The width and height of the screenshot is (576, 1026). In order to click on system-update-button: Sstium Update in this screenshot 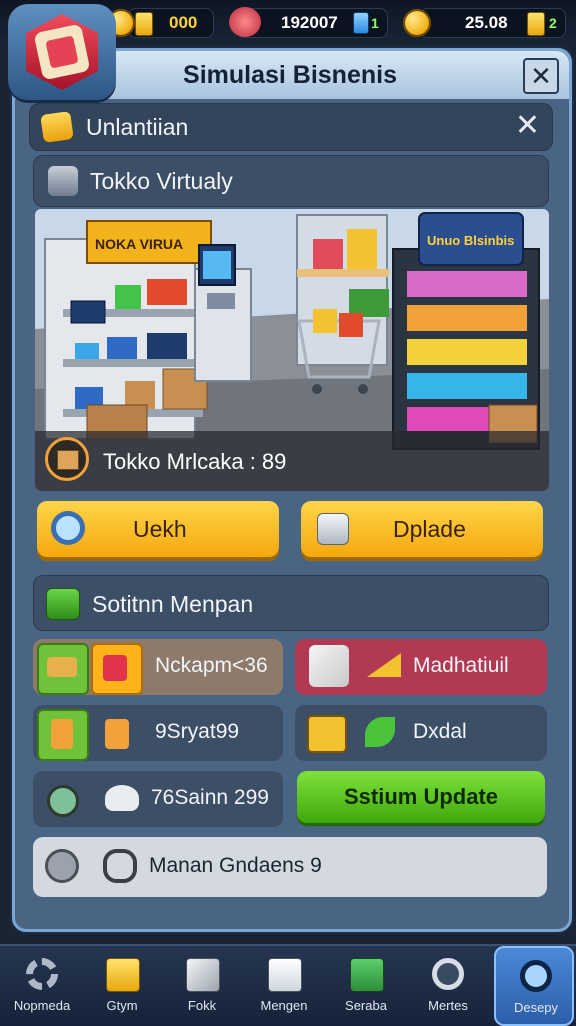, I will do `click(421, 797)`.